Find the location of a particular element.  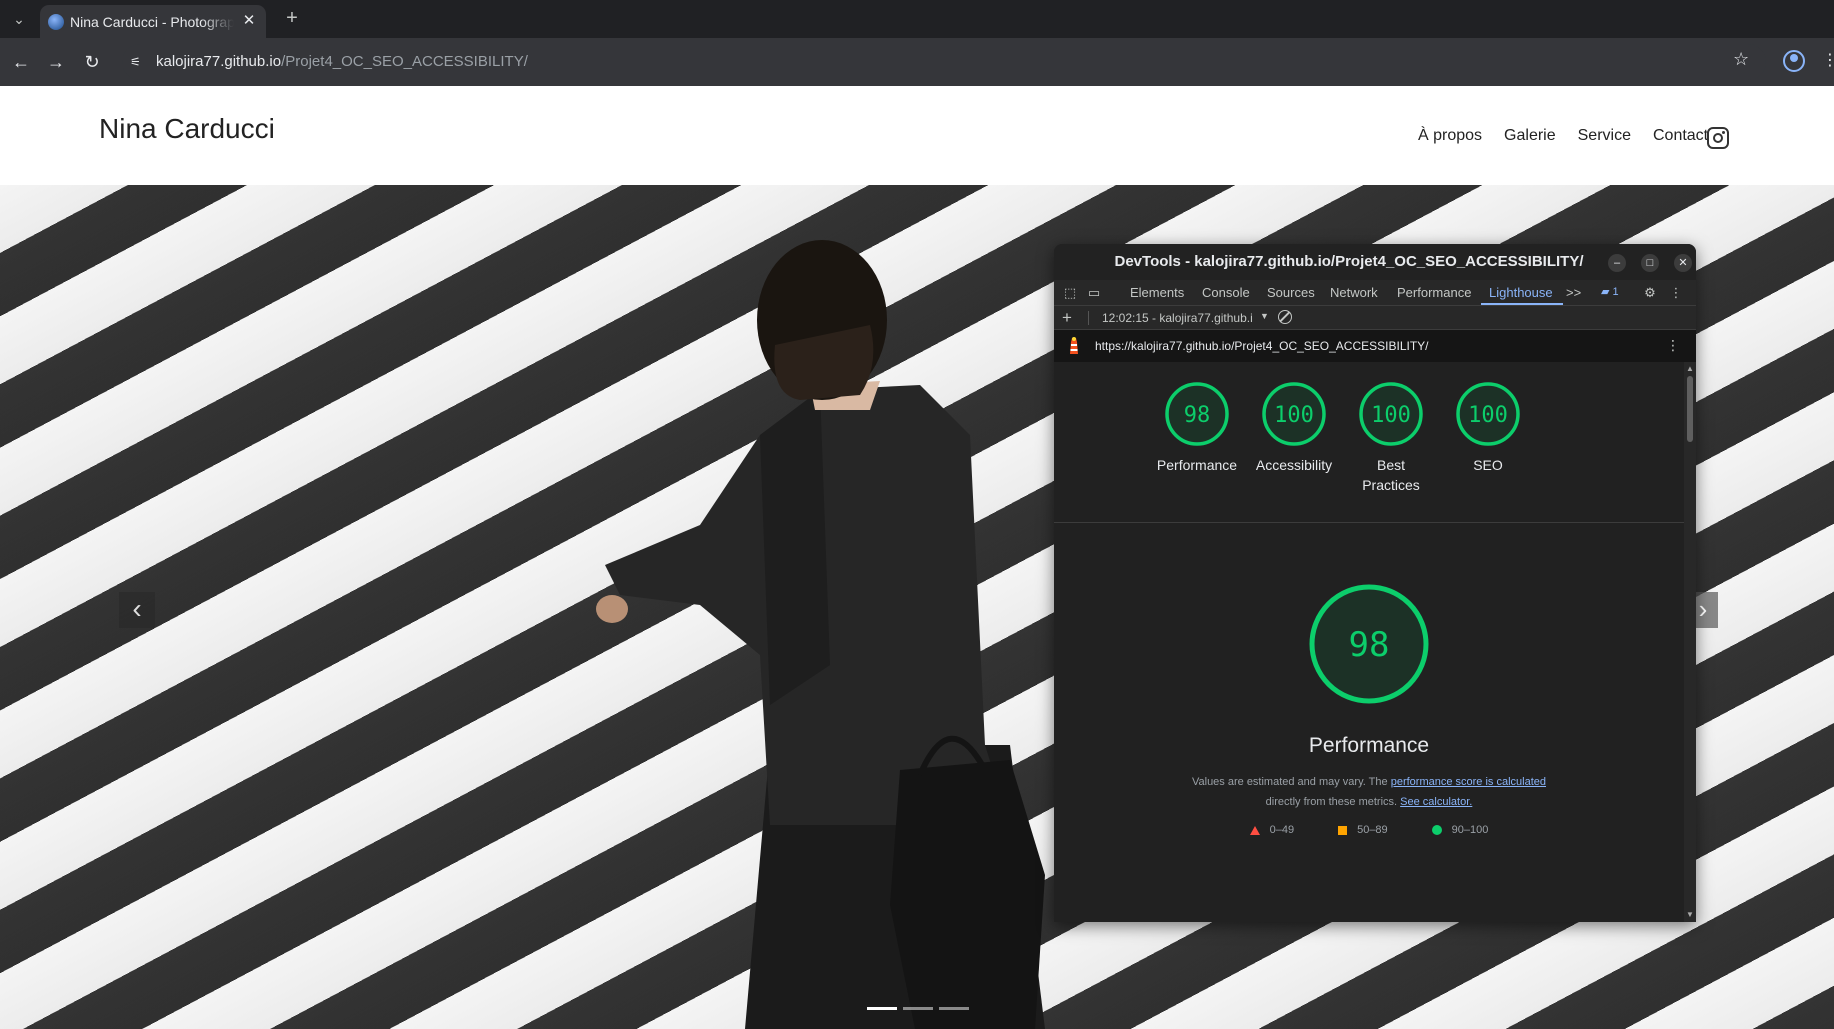

device-toolbar-icon: ▭ is located at coordinates (1094, 293).